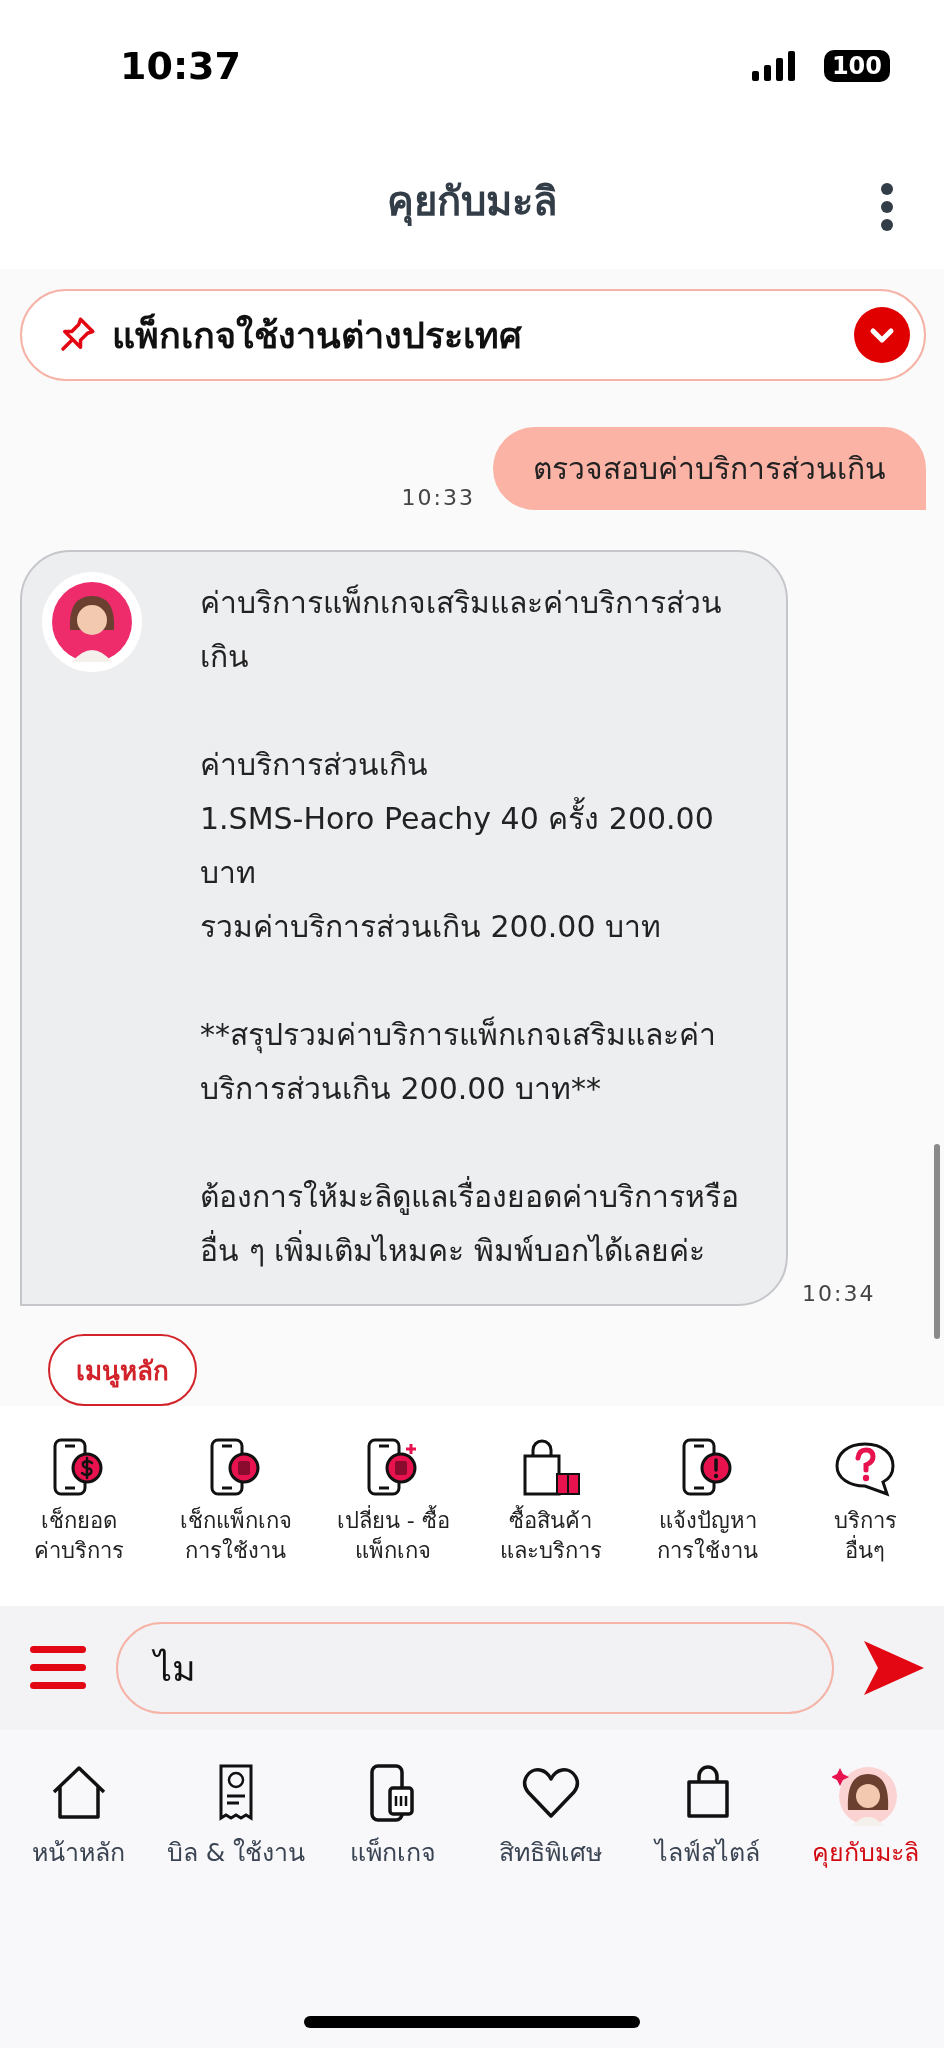 Image resolution: width=944 pixels, height=2048 pixels. What do you see at coordinates (458, 1061) in the screenshot?
I see `message-text: **สรุปรวมค่าบริการแพ็กเกจเสริมและค่าบริการส่วนเกิน 200.00 บาท**` at bounding box center [458, 1061].